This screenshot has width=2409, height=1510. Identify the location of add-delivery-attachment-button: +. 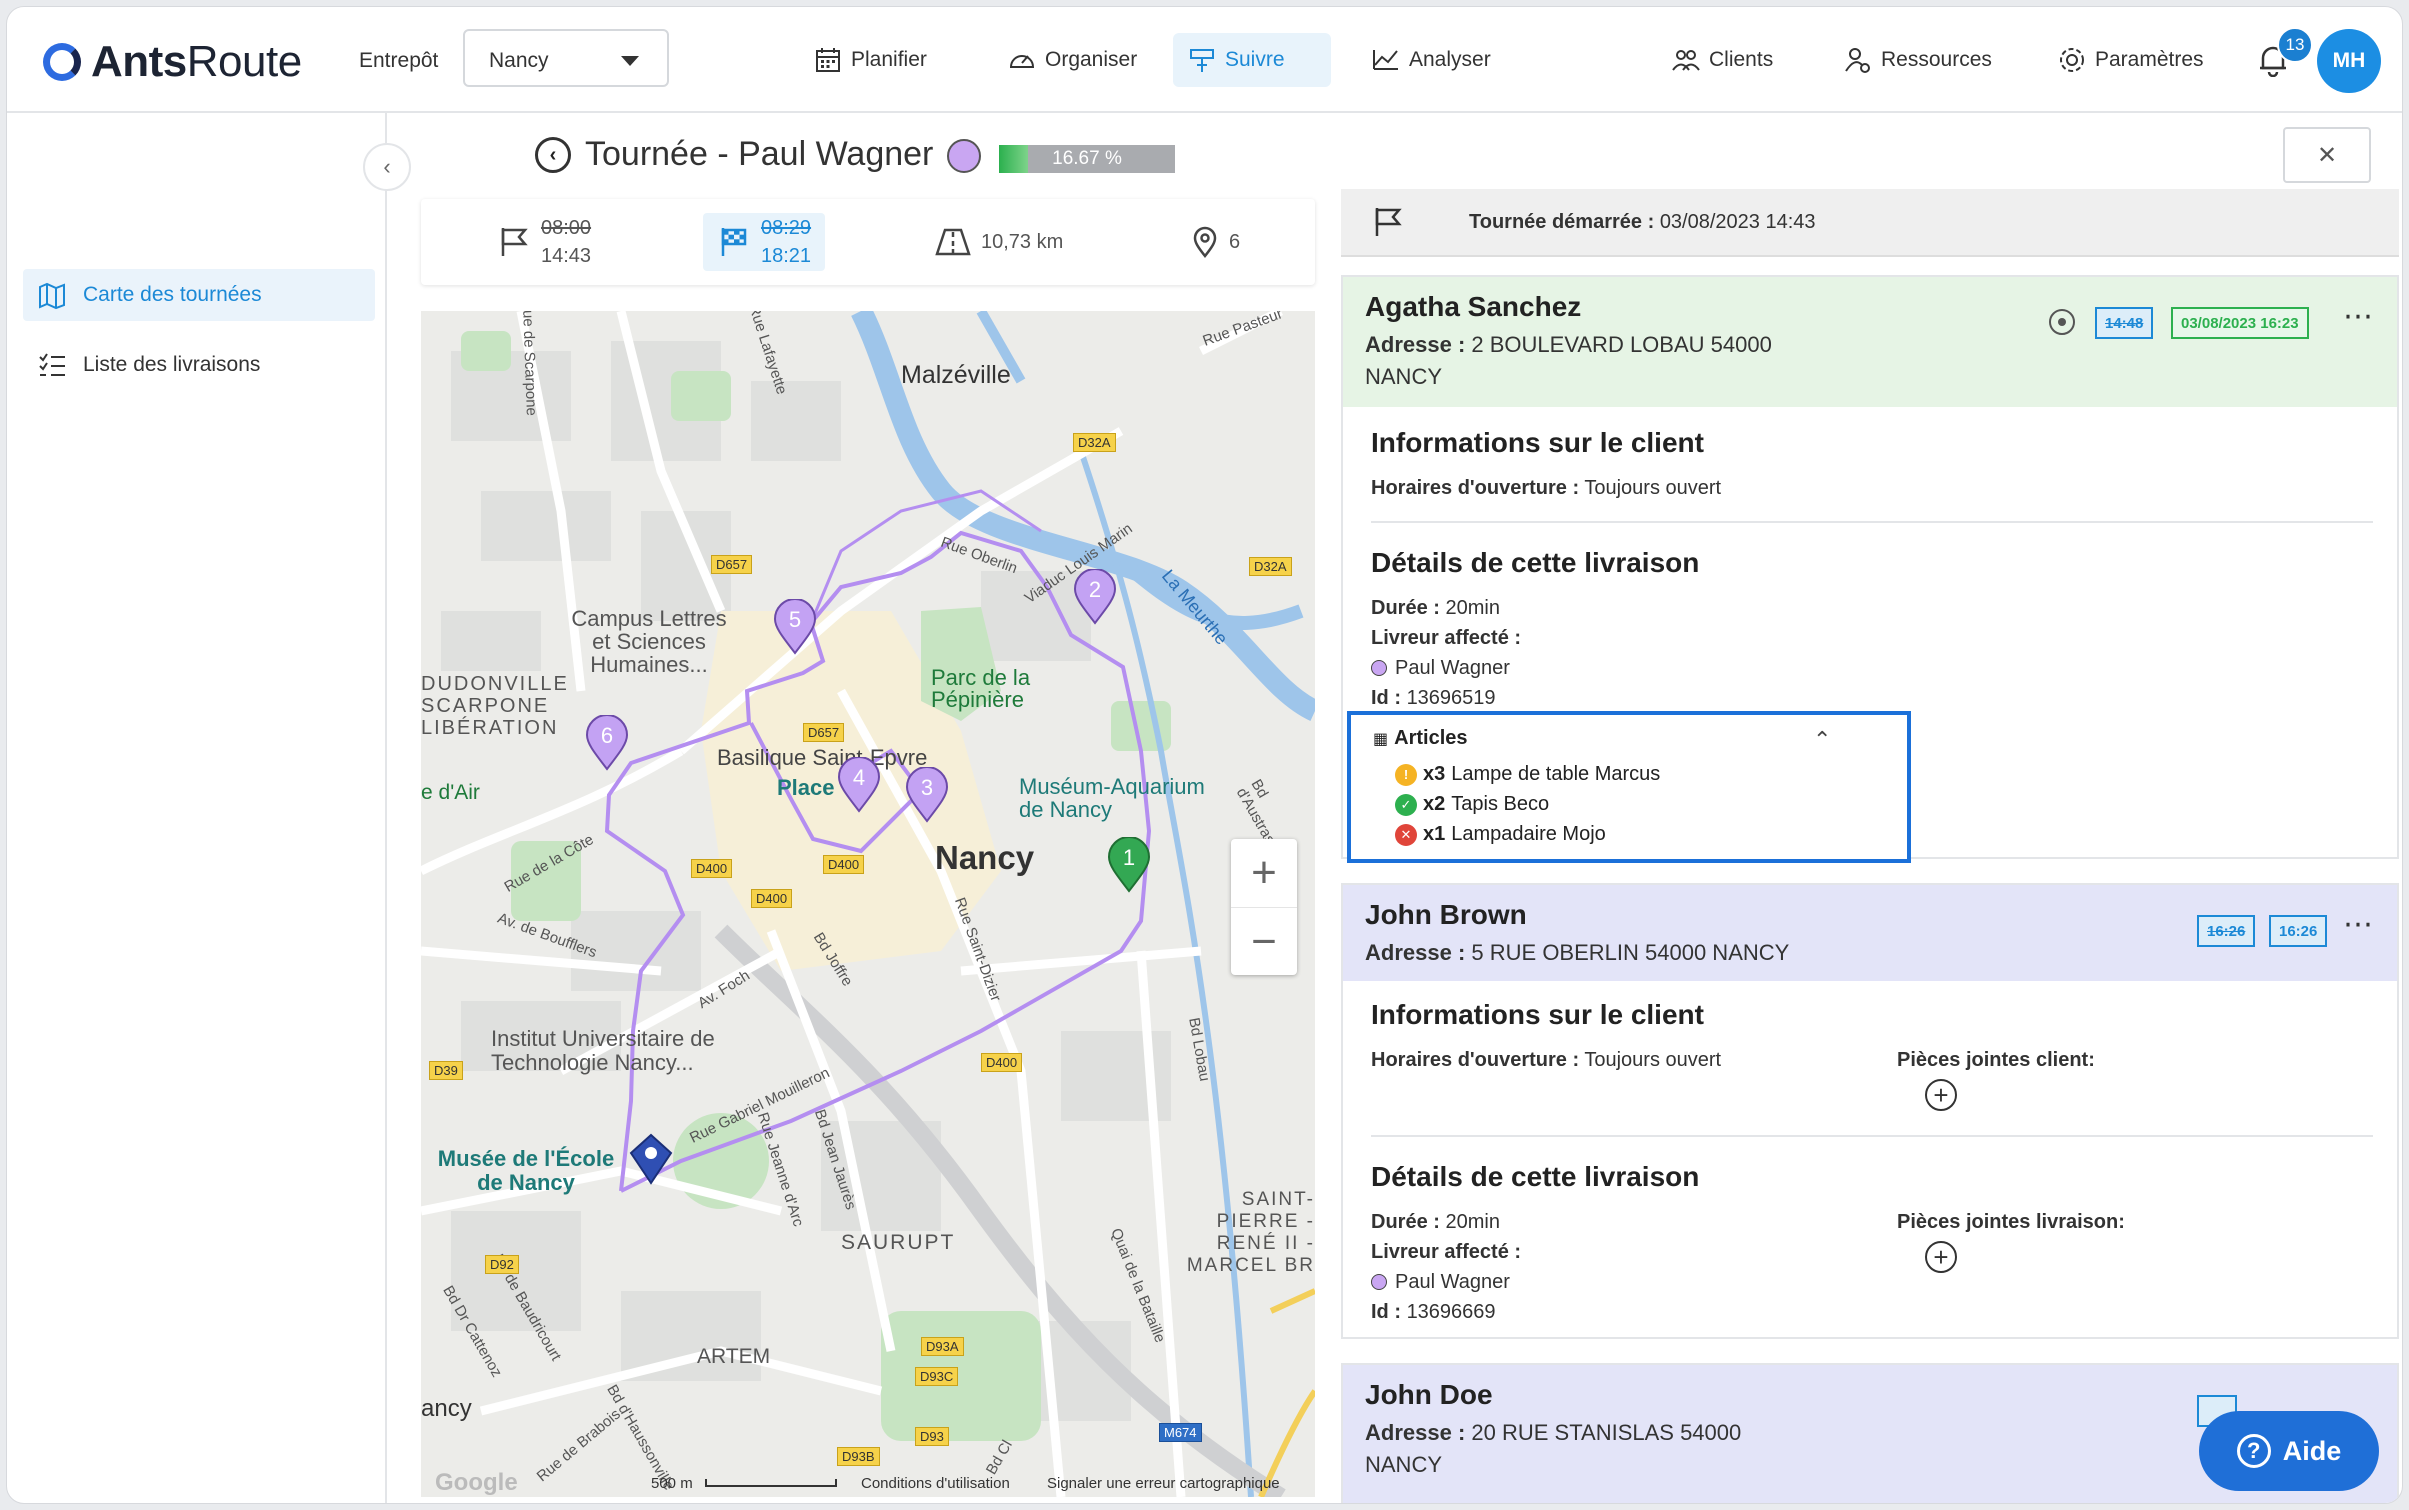
(1941, 1257).